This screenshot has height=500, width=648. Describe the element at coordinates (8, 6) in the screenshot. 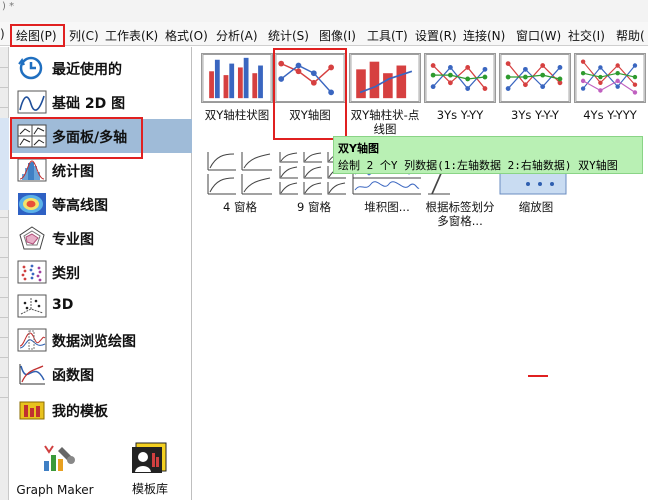

I see `title-fragment: ) *` at that location.